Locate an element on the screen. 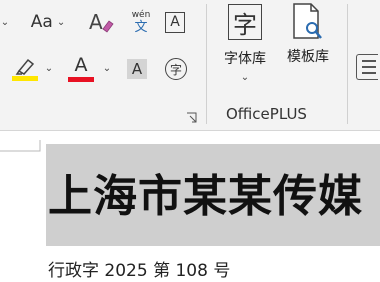  template-search-icon is located at coordinates (307, 21).